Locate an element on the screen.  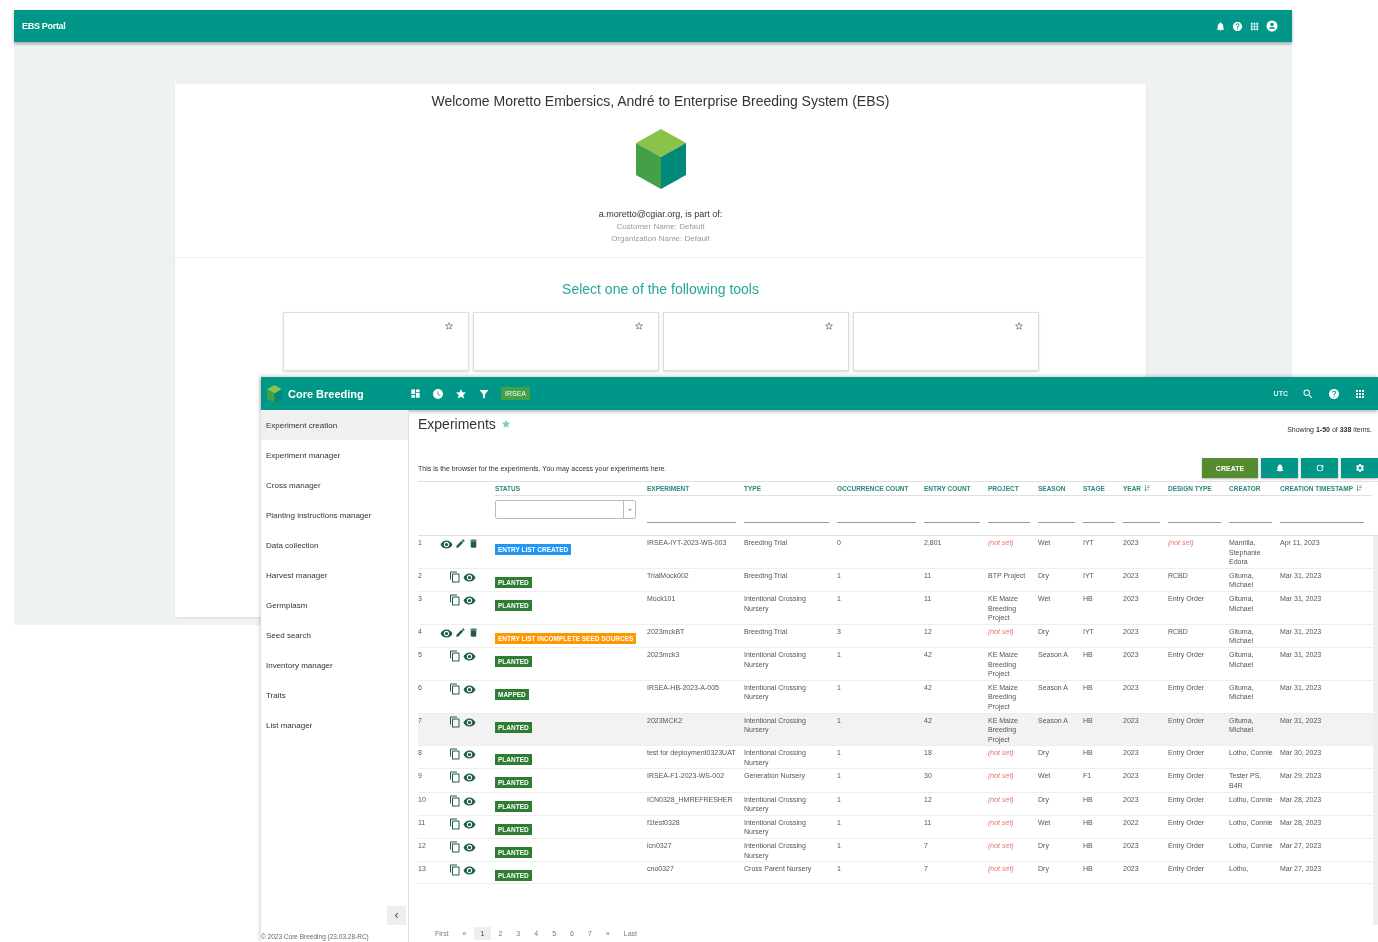
refresh-button is located at coordinates (1319, 468).